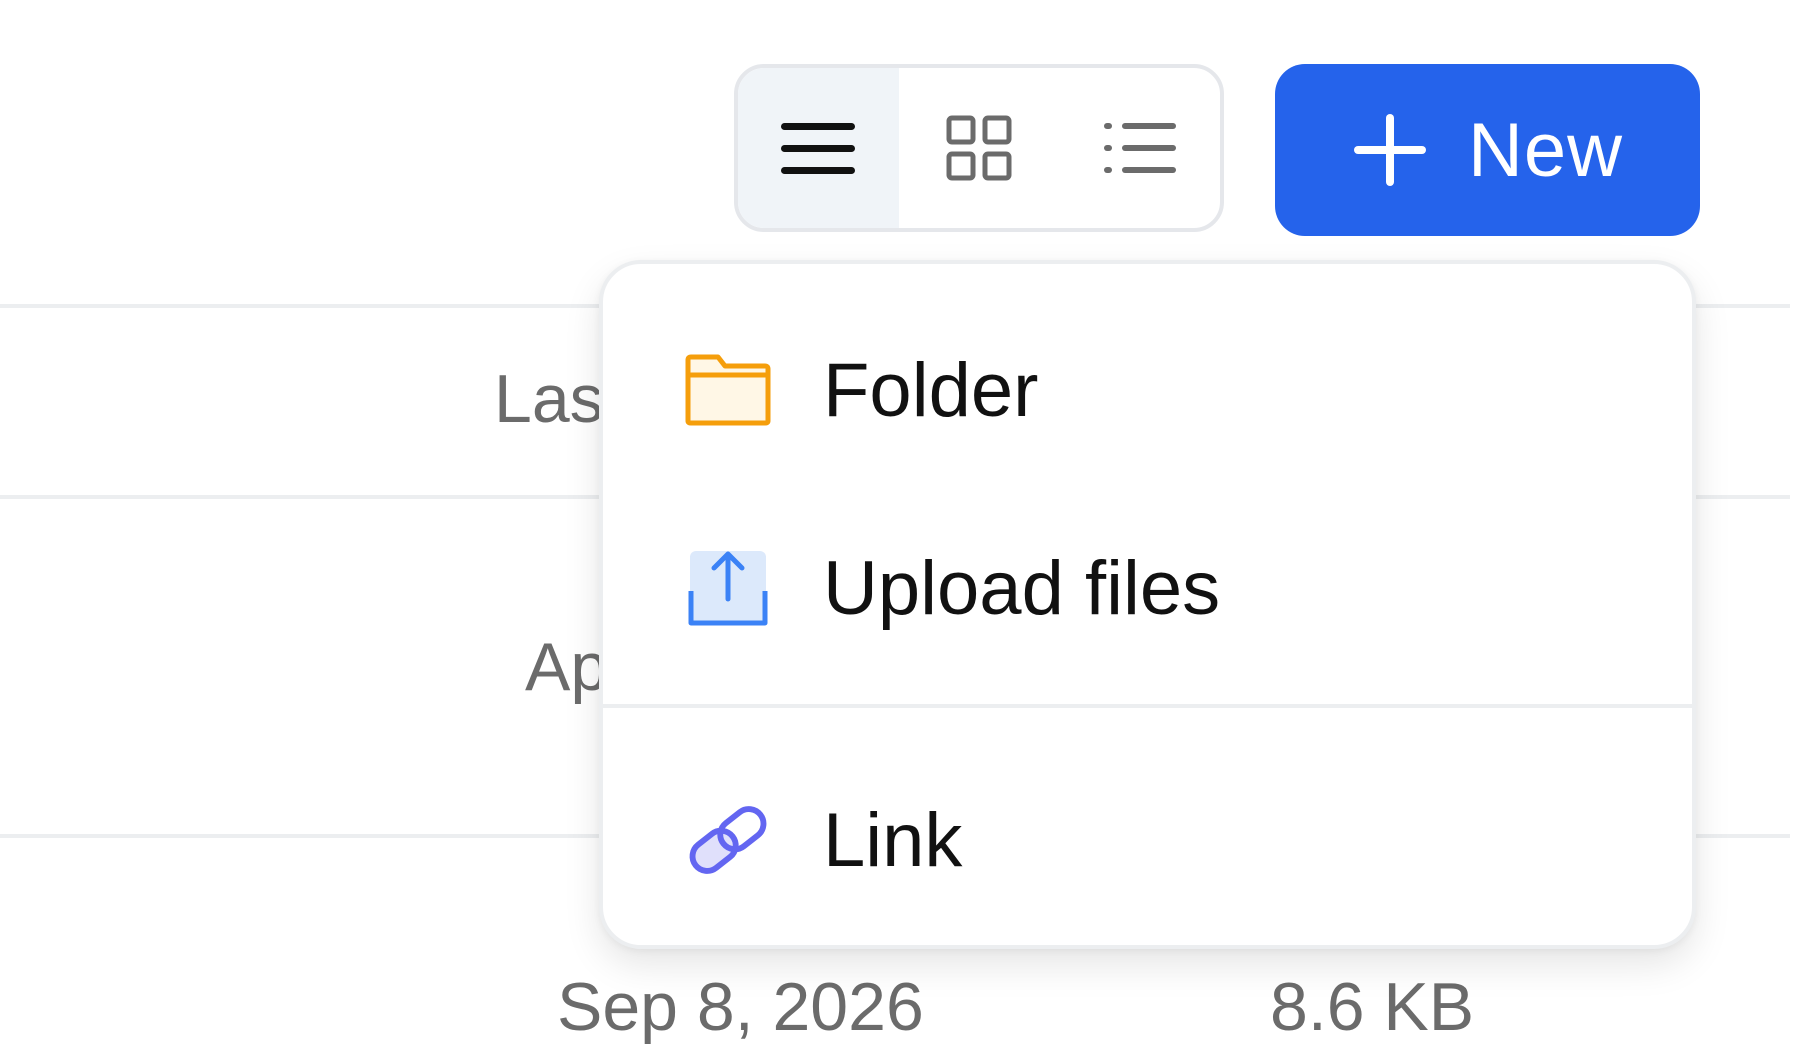 This screenshot has height=1045, width=1807. I want to click on menu-lines-icon, so click(818, 148).